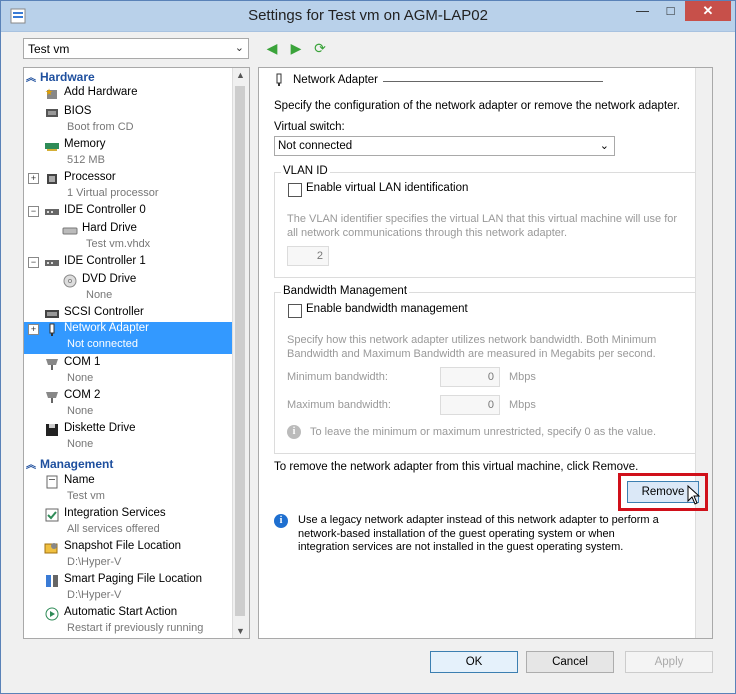 This screenshot has width=736, height=694. Describe the element at coordinates (122, 546) in the screenshot. I see `tree-item-label: Snapshot File Location` at that location.